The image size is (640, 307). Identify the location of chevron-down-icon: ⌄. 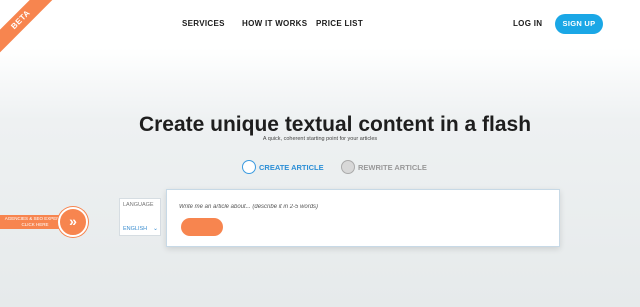
(156, 229).